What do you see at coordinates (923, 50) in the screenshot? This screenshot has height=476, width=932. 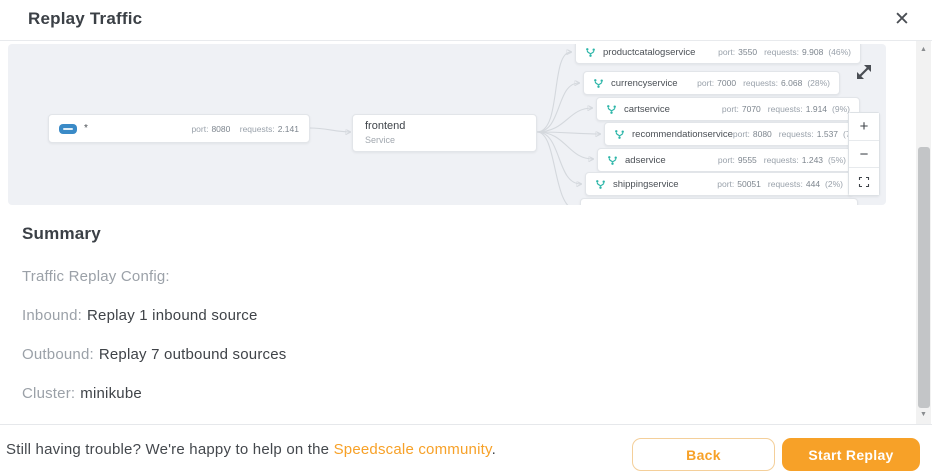 I see `scroll-up-icon: ▲` at bounding box center [923, 50].